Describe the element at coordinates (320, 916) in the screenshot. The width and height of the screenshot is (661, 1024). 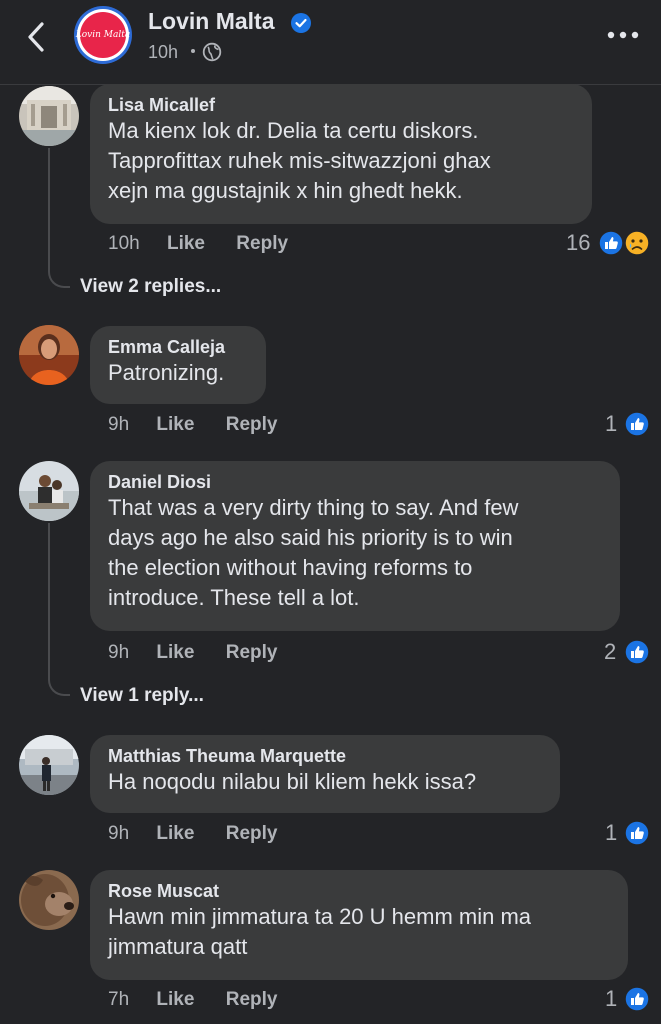
I see `comment-text-line: Hawn min jimmatura ta 20 U hemm min ma` at that location.